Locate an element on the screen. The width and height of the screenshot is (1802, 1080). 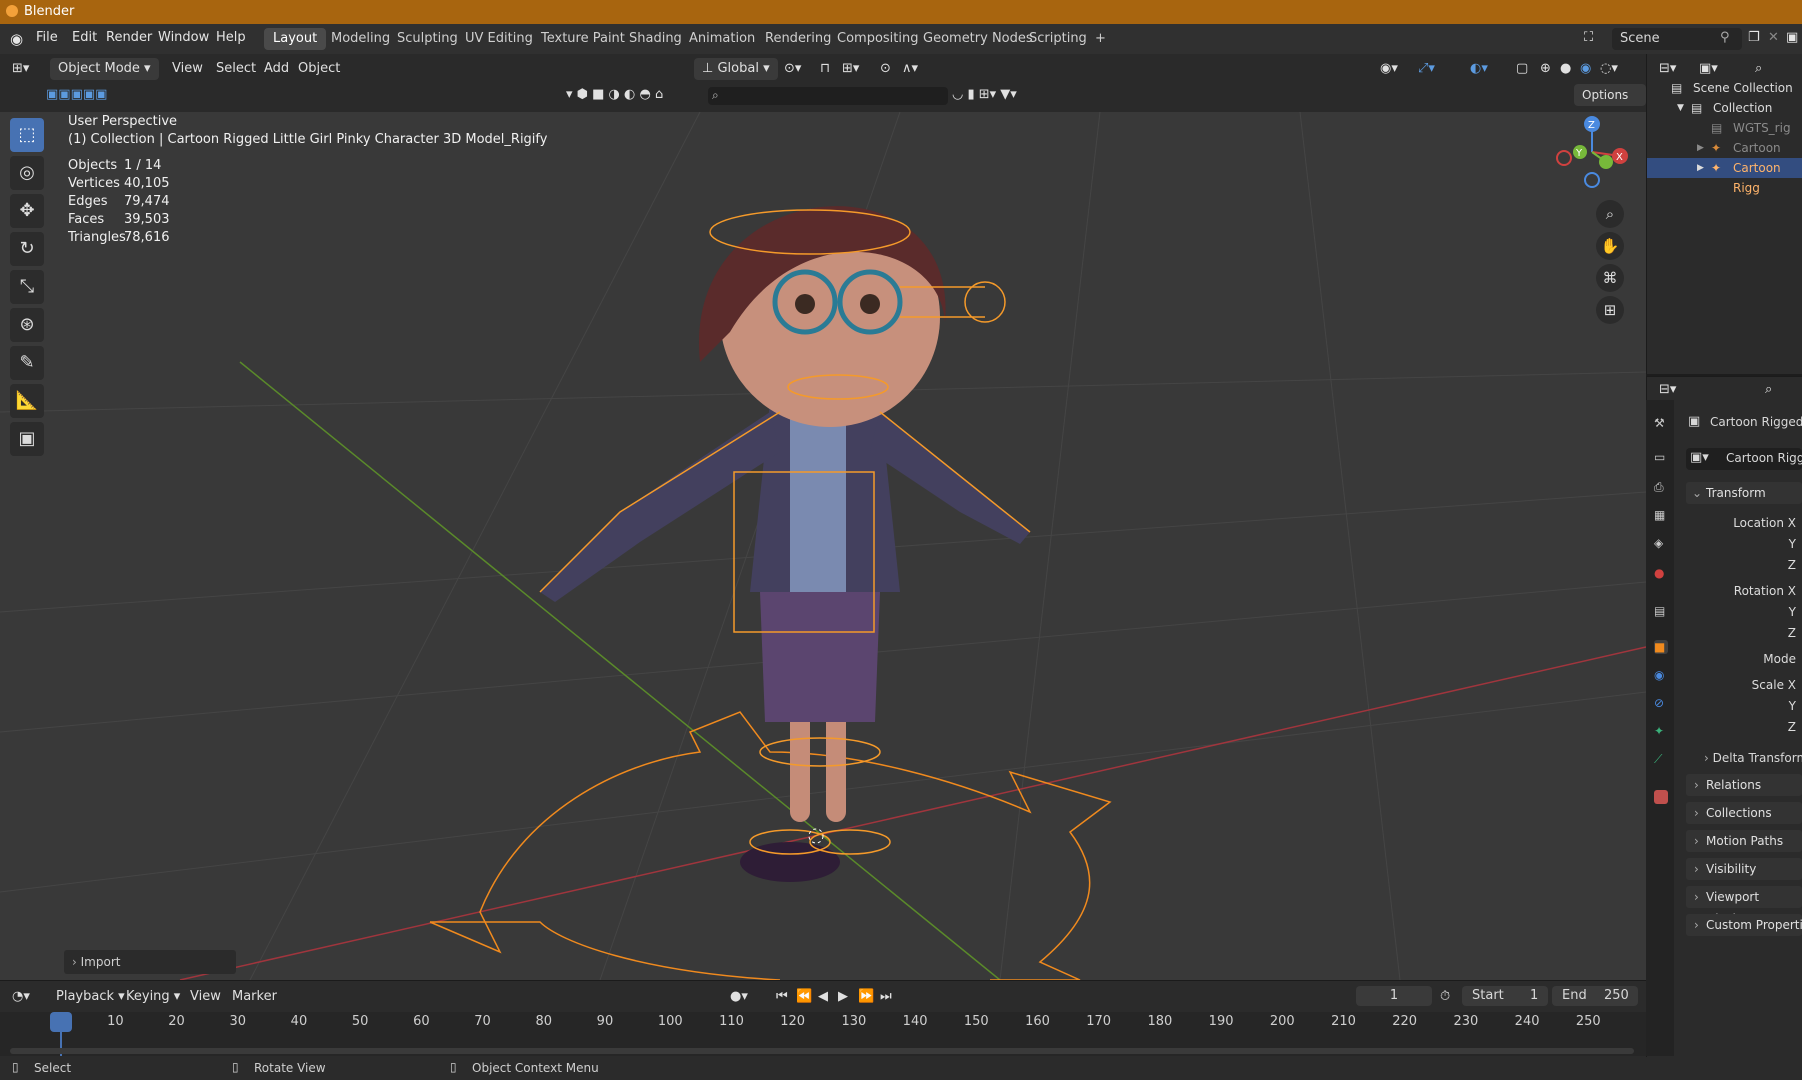
relations-section: › Relations is located at coordinates (1744, 785).